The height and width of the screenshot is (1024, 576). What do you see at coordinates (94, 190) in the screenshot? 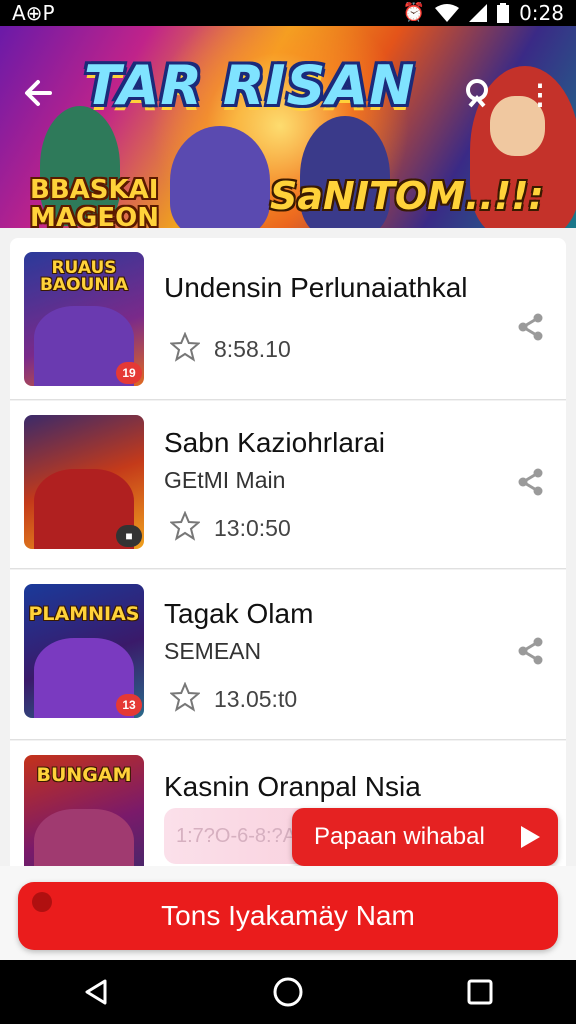
I see `hero-left-line: BBASKAI` at bounding box center [94, 190].